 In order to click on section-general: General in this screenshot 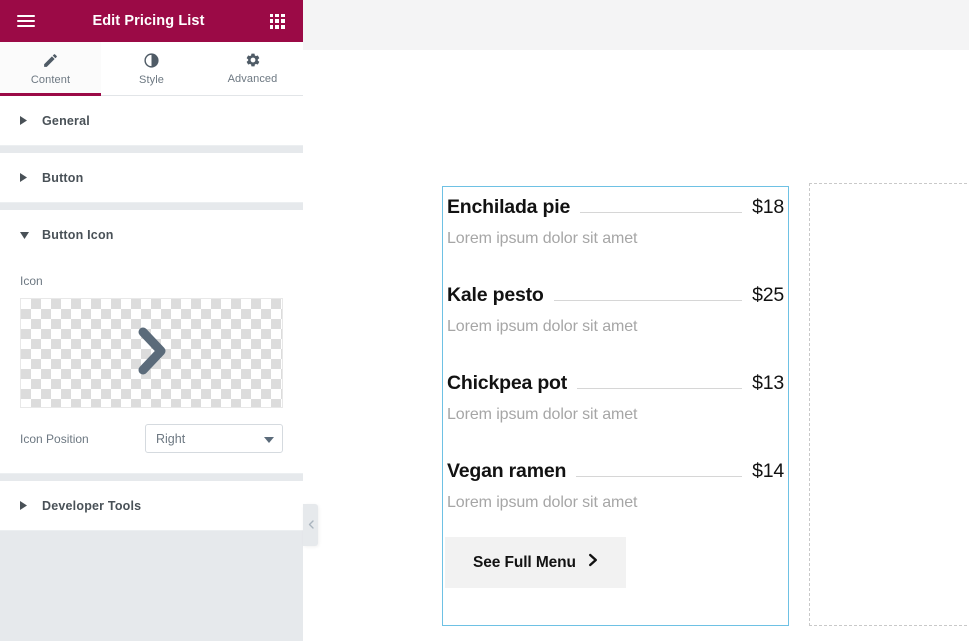, I will do `click(151, 121)`.